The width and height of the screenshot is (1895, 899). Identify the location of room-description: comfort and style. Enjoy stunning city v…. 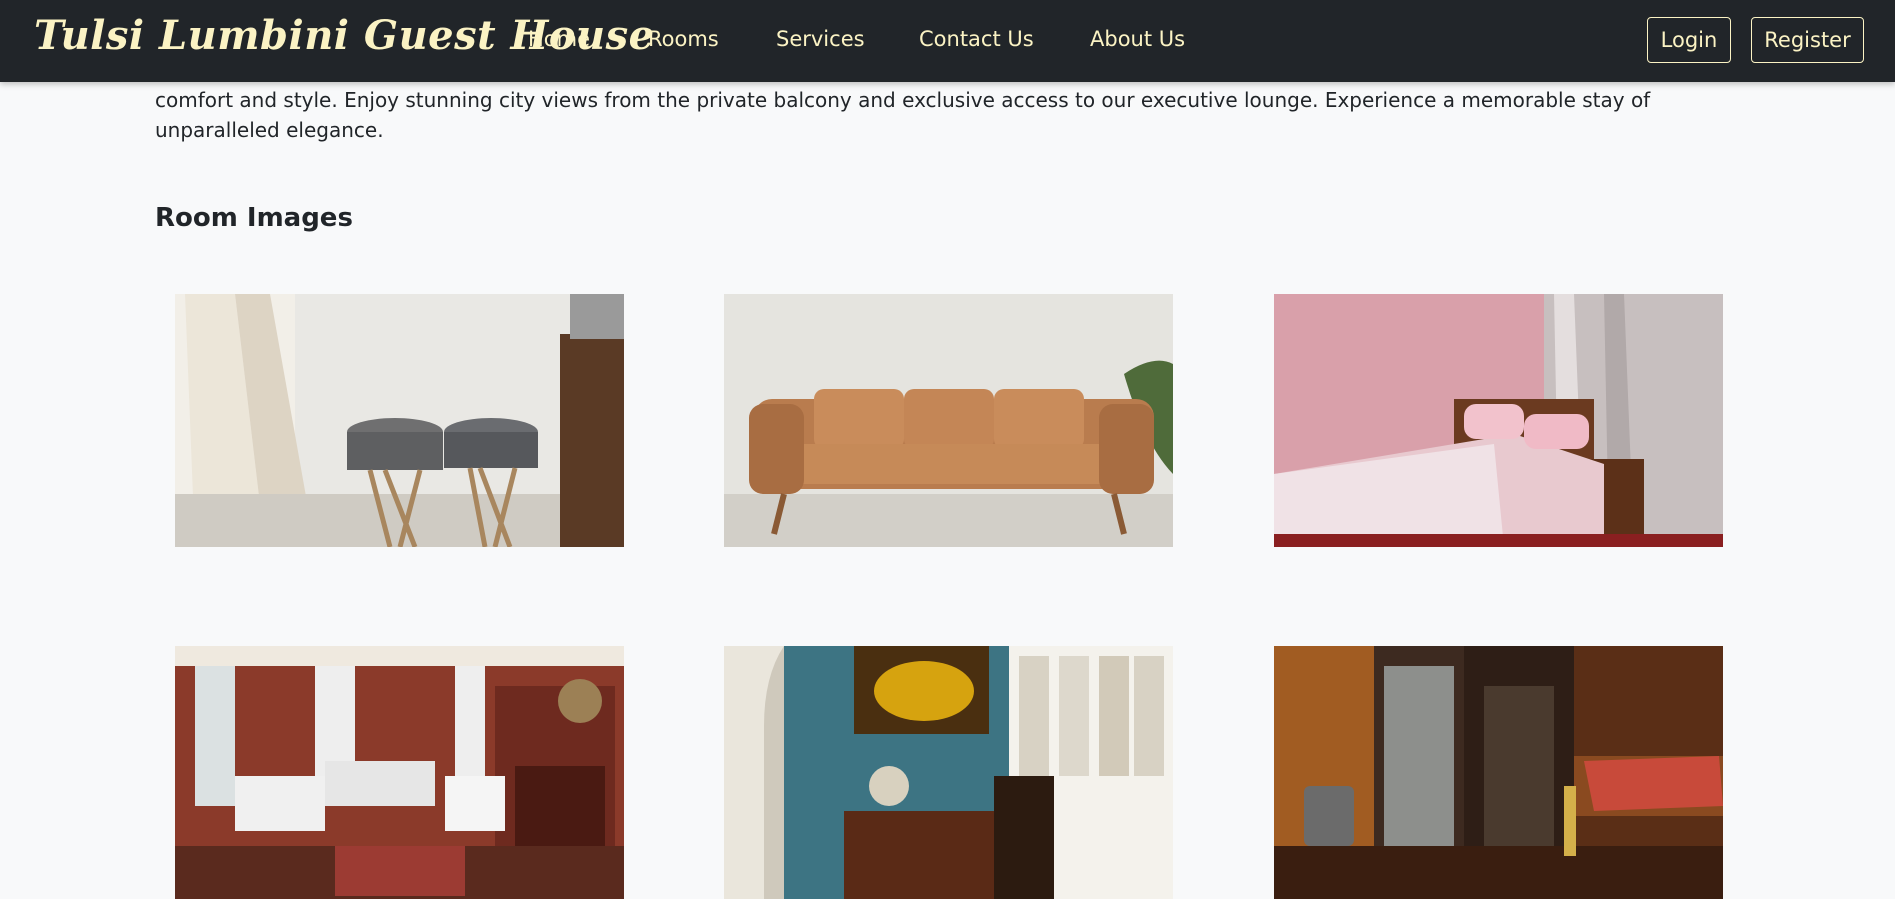
(903, 115).